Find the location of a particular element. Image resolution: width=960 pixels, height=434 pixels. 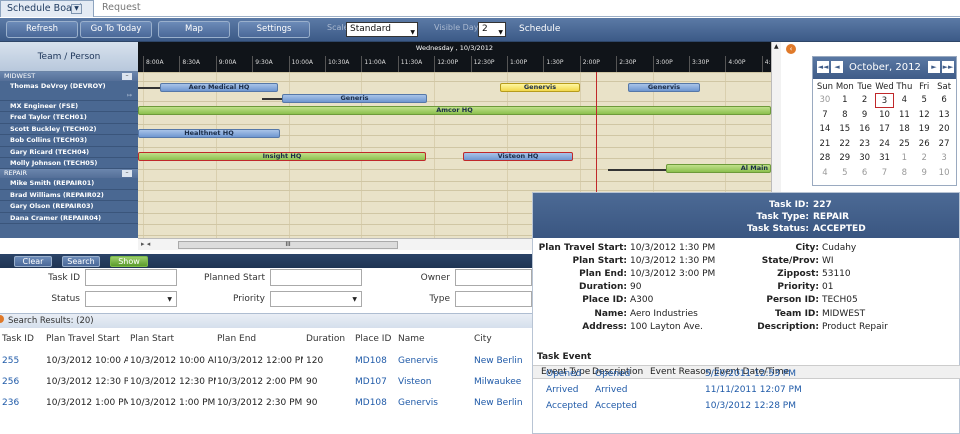

calendar-day: 27 is located at coordinates (944, 144).